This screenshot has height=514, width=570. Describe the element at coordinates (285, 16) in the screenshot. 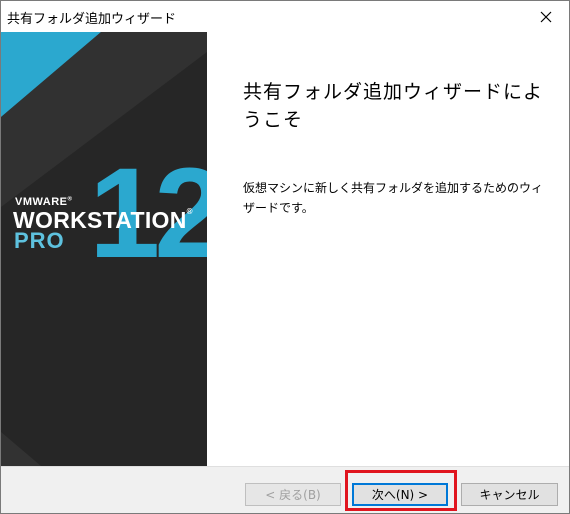

I see `title-bar: 共有フォルダ追加ウィザード` at that location.